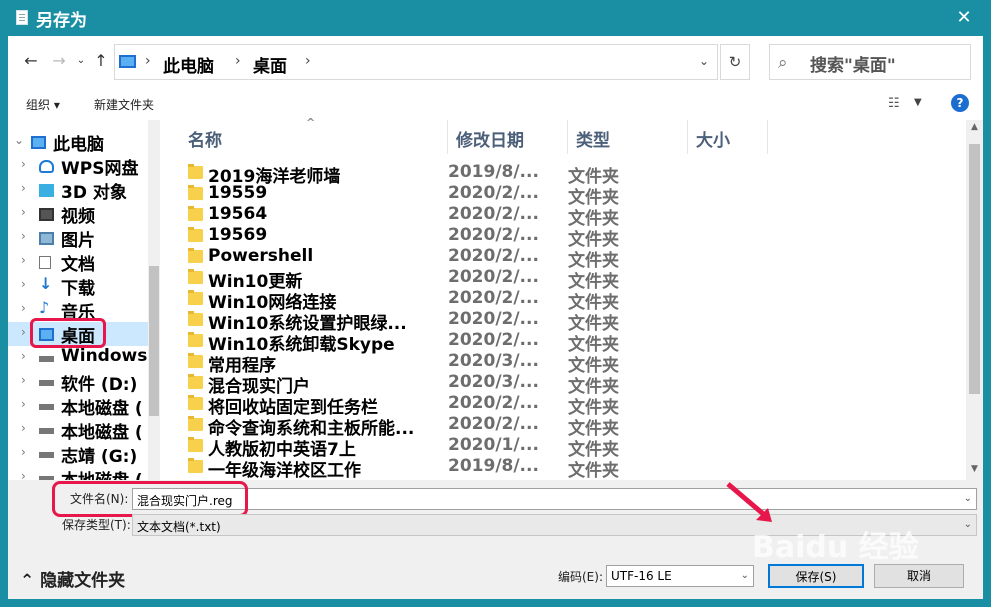  What do you see at coordinates (61, 21) in the screenshot?
I see `window-title: 另存为` at bounding box center [61, 21].